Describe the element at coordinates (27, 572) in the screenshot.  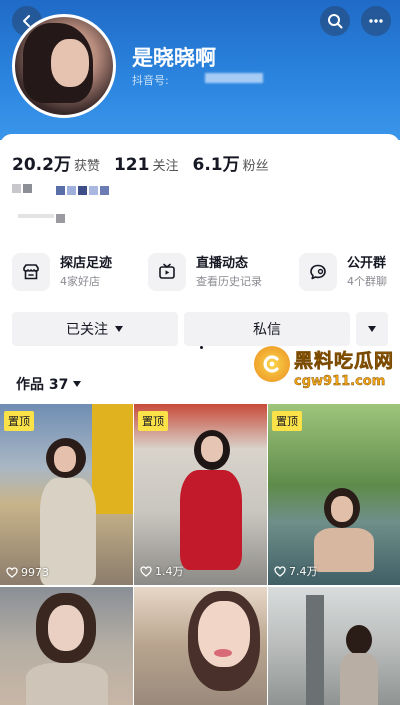
I see `like-count: 9973` at that location.